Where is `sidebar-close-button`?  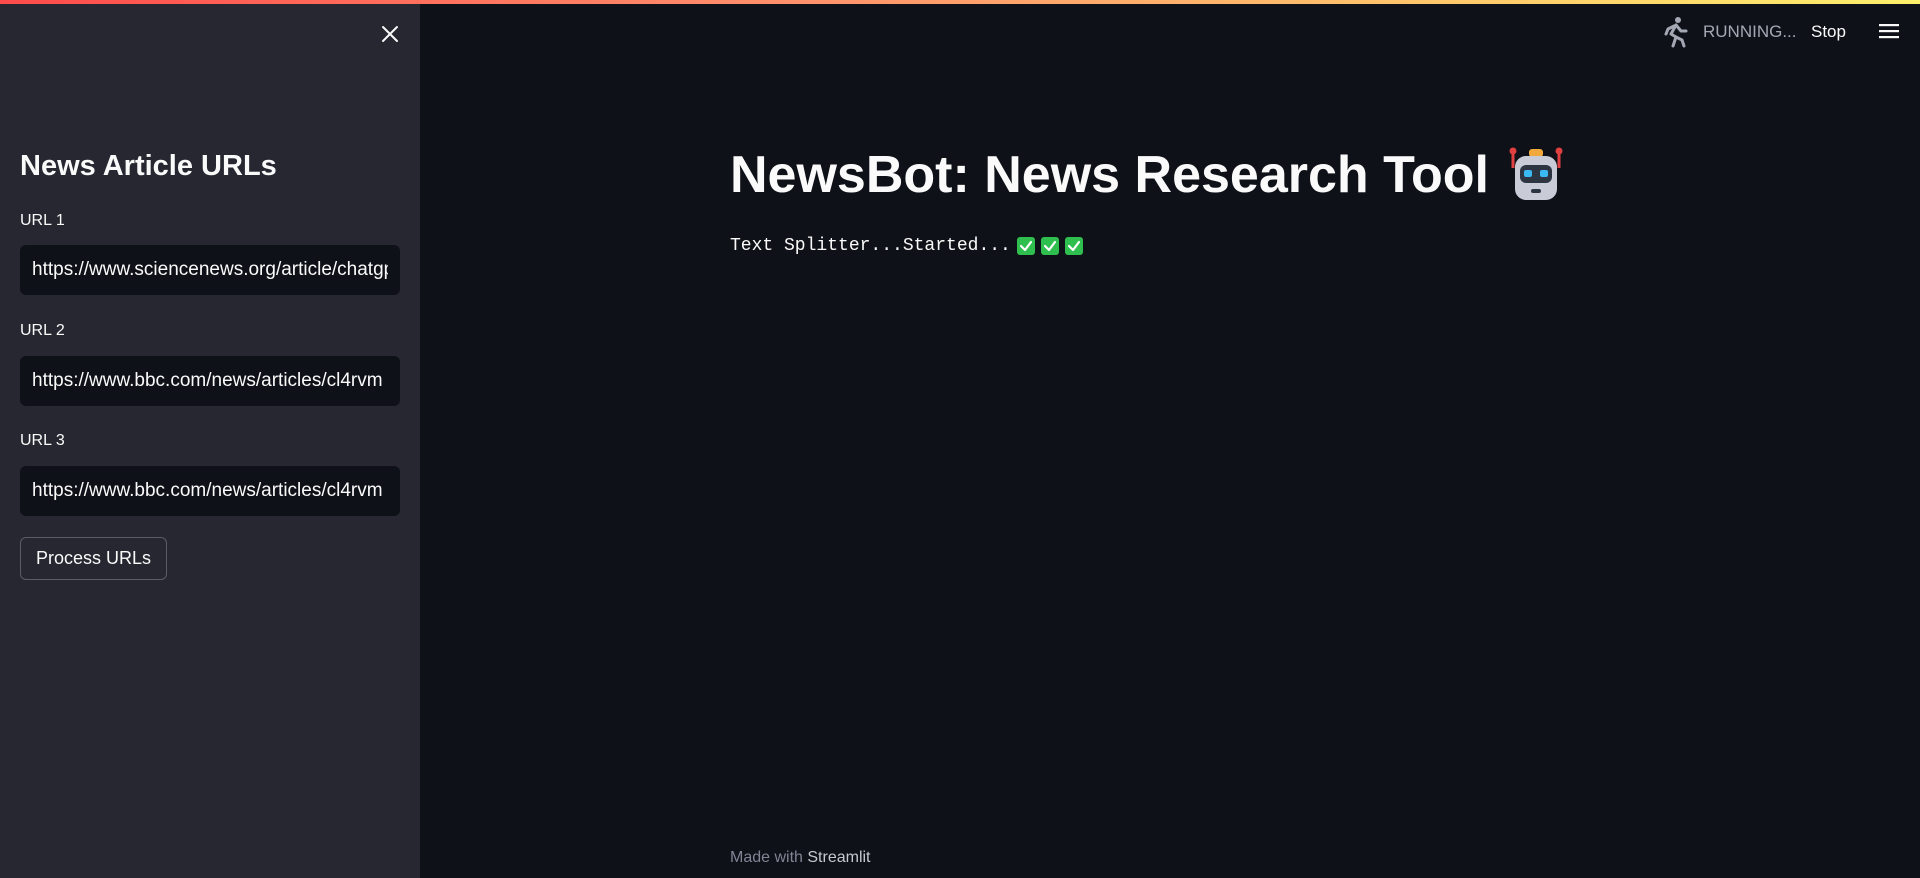
sidebar-close-button is located at coordinates (390, 36).